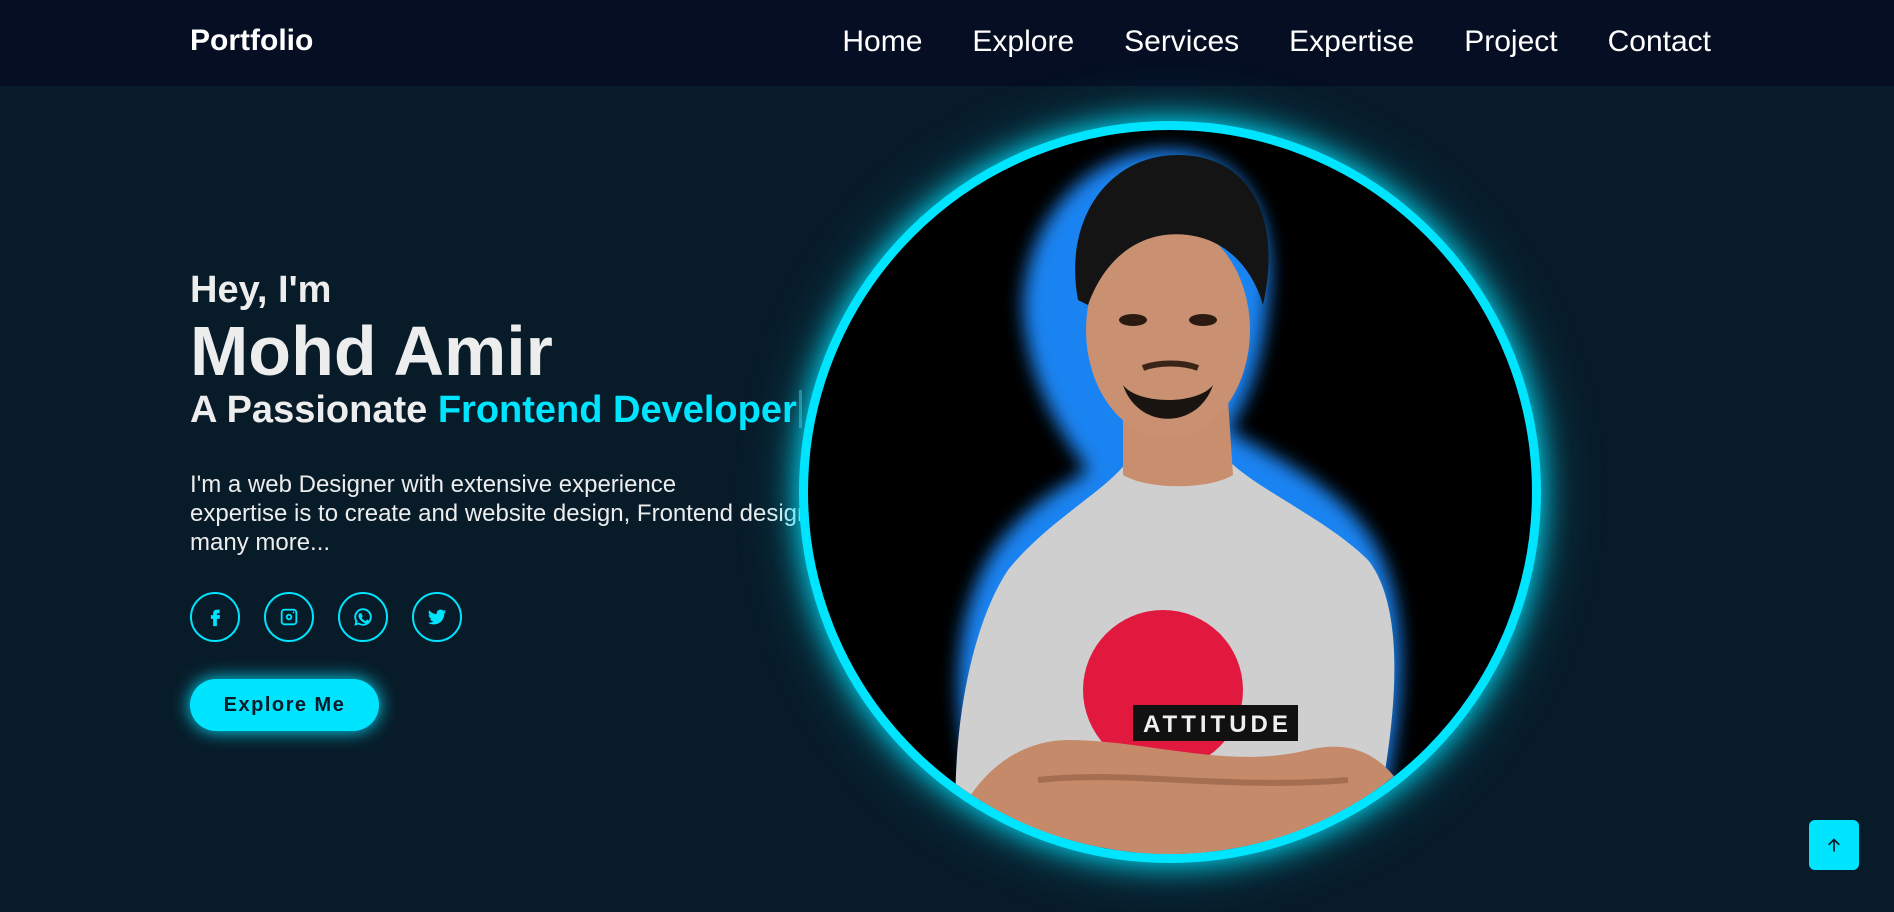 This screenshot has width=1894, height=912. I want to click on nav-contact: Contact, so click(1659, 42).